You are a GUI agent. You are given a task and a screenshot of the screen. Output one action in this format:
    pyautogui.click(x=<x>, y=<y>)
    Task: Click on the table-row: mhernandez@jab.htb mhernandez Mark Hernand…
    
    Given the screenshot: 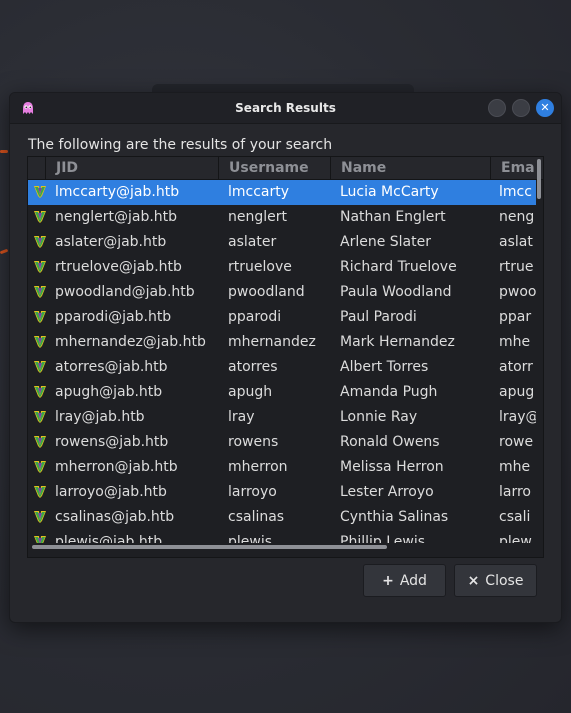 What is the action you would take?
    pyautogui.click(x=282, y=342)
    